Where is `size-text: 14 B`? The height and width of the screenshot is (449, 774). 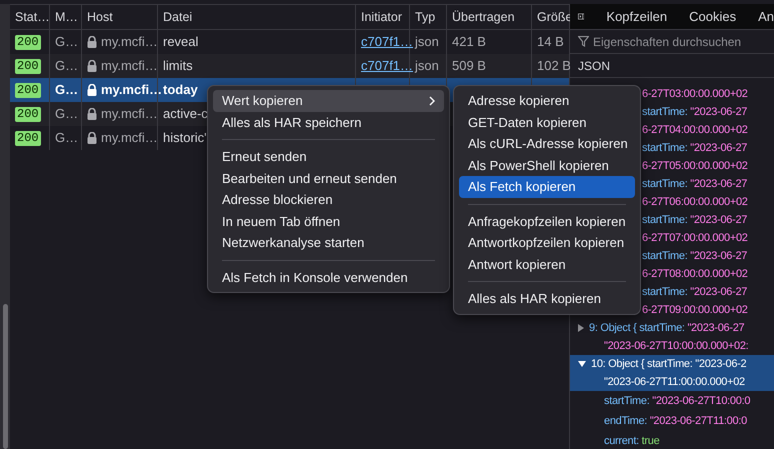
size-text: 14 B is located at coordinates (550, 42).